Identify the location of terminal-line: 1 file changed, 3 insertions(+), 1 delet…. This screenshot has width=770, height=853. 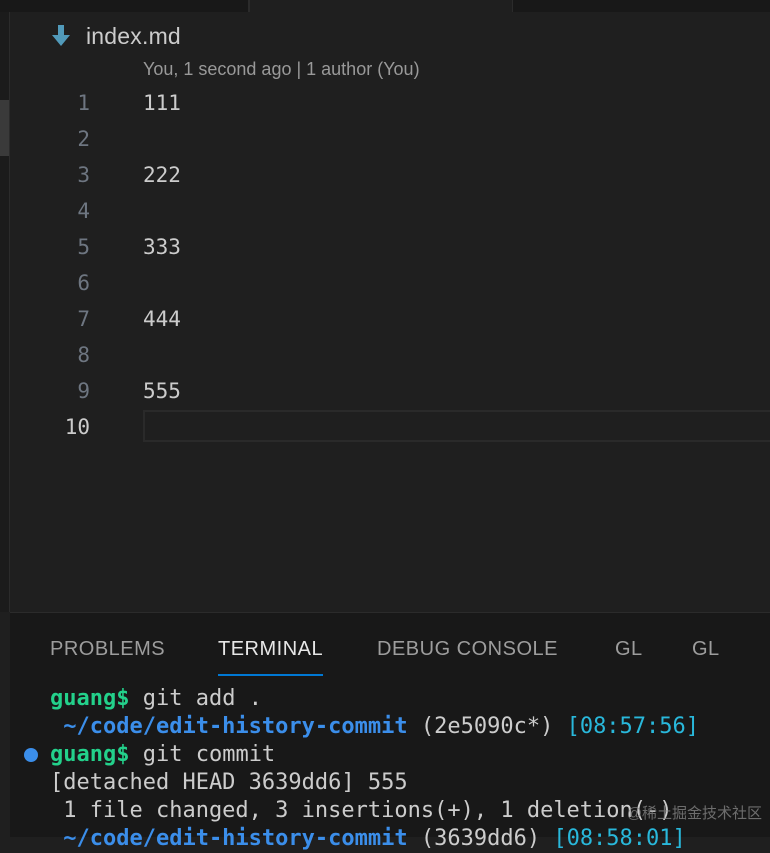
(361, 811).